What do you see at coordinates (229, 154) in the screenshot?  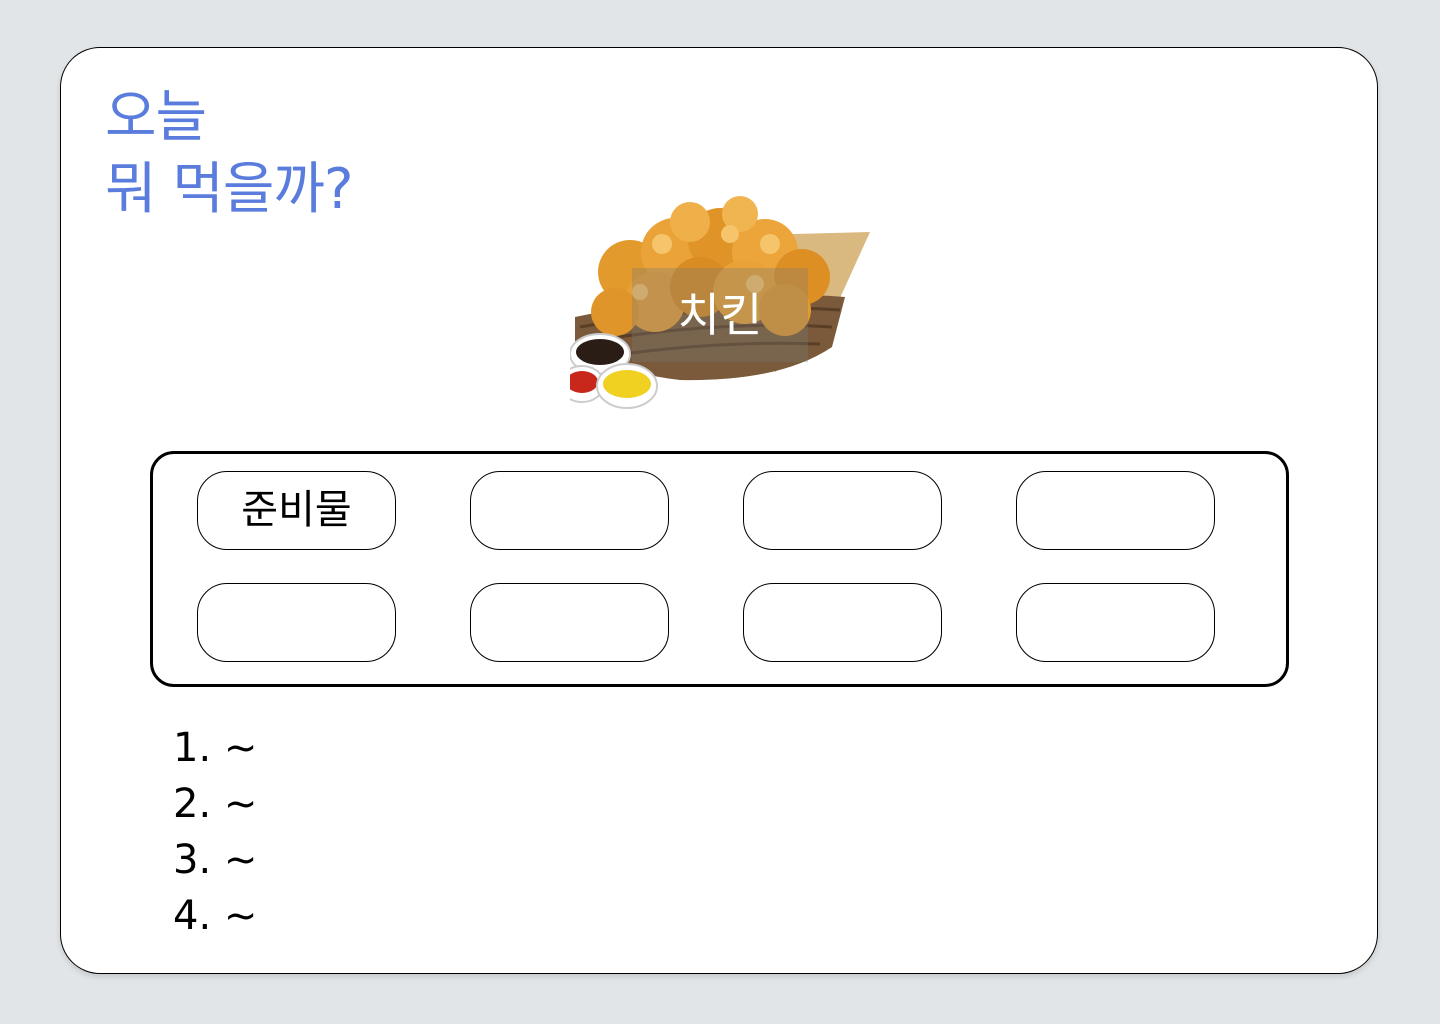 I see `page-title: 오늘 뭐 먹을까?` at bounding box center [229, 154].